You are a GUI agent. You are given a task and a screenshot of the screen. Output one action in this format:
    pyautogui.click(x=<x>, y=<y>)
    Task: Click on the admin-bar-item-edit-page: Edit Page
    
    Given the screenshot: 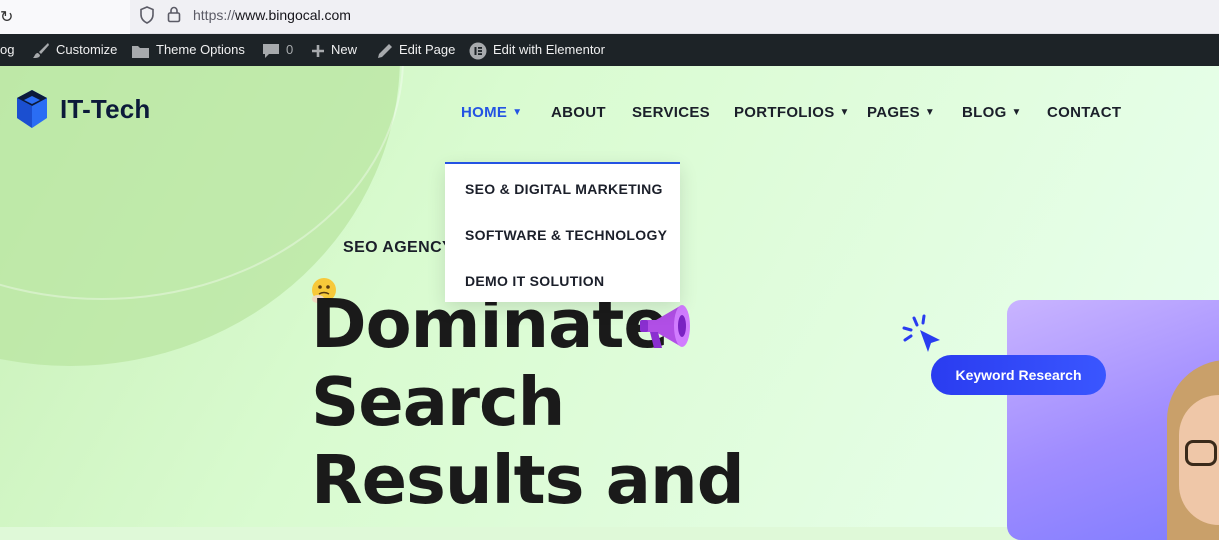 What is the action you would take?
    pyautogui.click(x=416, y=50)
    